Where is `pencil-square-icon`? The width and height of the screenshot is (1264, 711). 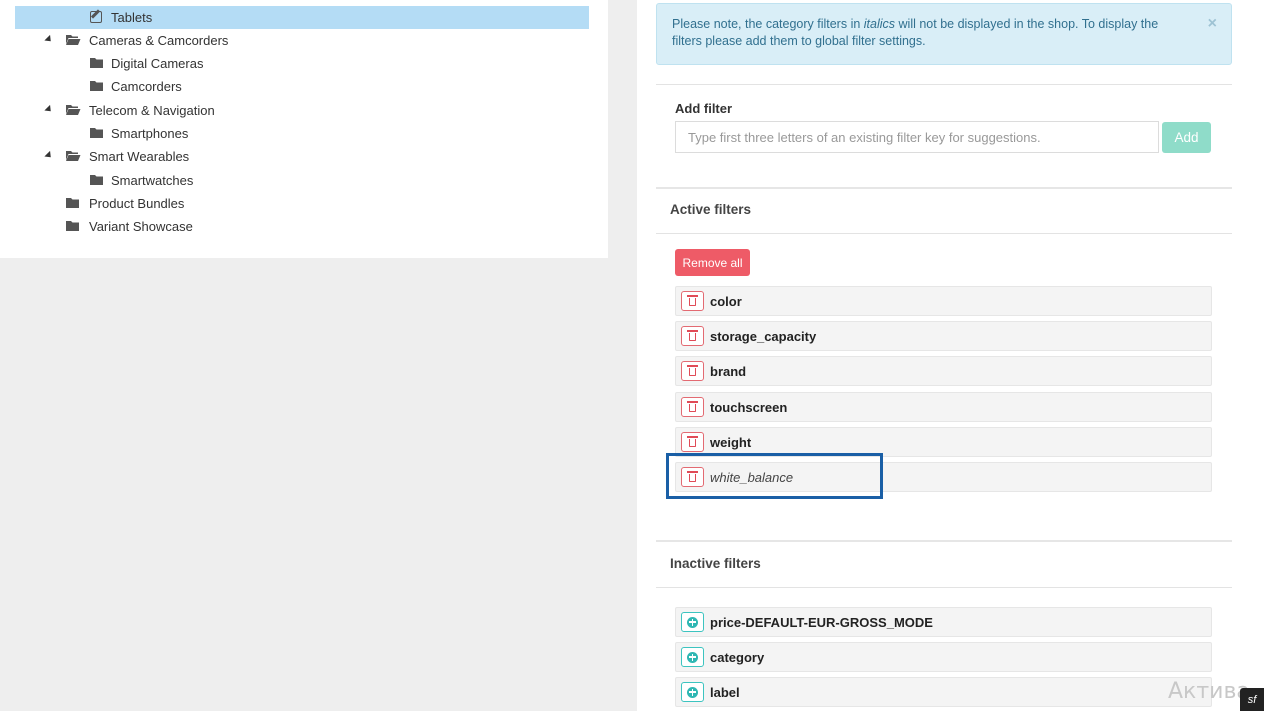 pencil-square-icon is located at coordinates (96, 17).